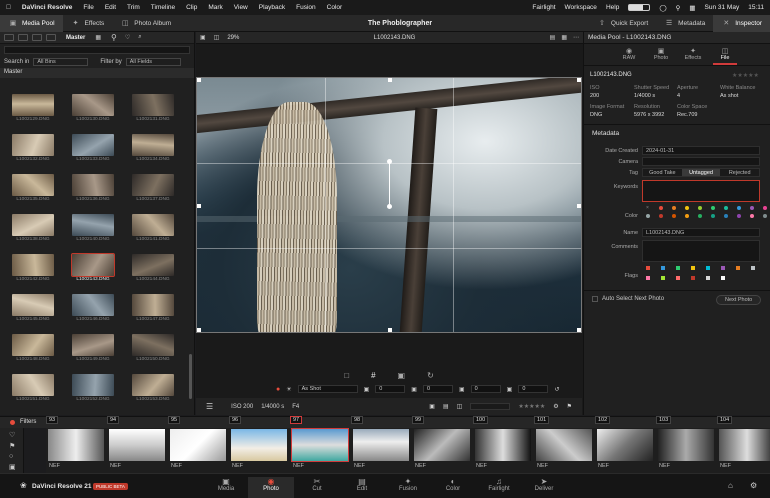 The width and height of the screenshot is (770, 498). What do you see at coordinates (730, 485) in the screenshot?
I see `home-icon: ⌂` at bounding box center [730, 485].